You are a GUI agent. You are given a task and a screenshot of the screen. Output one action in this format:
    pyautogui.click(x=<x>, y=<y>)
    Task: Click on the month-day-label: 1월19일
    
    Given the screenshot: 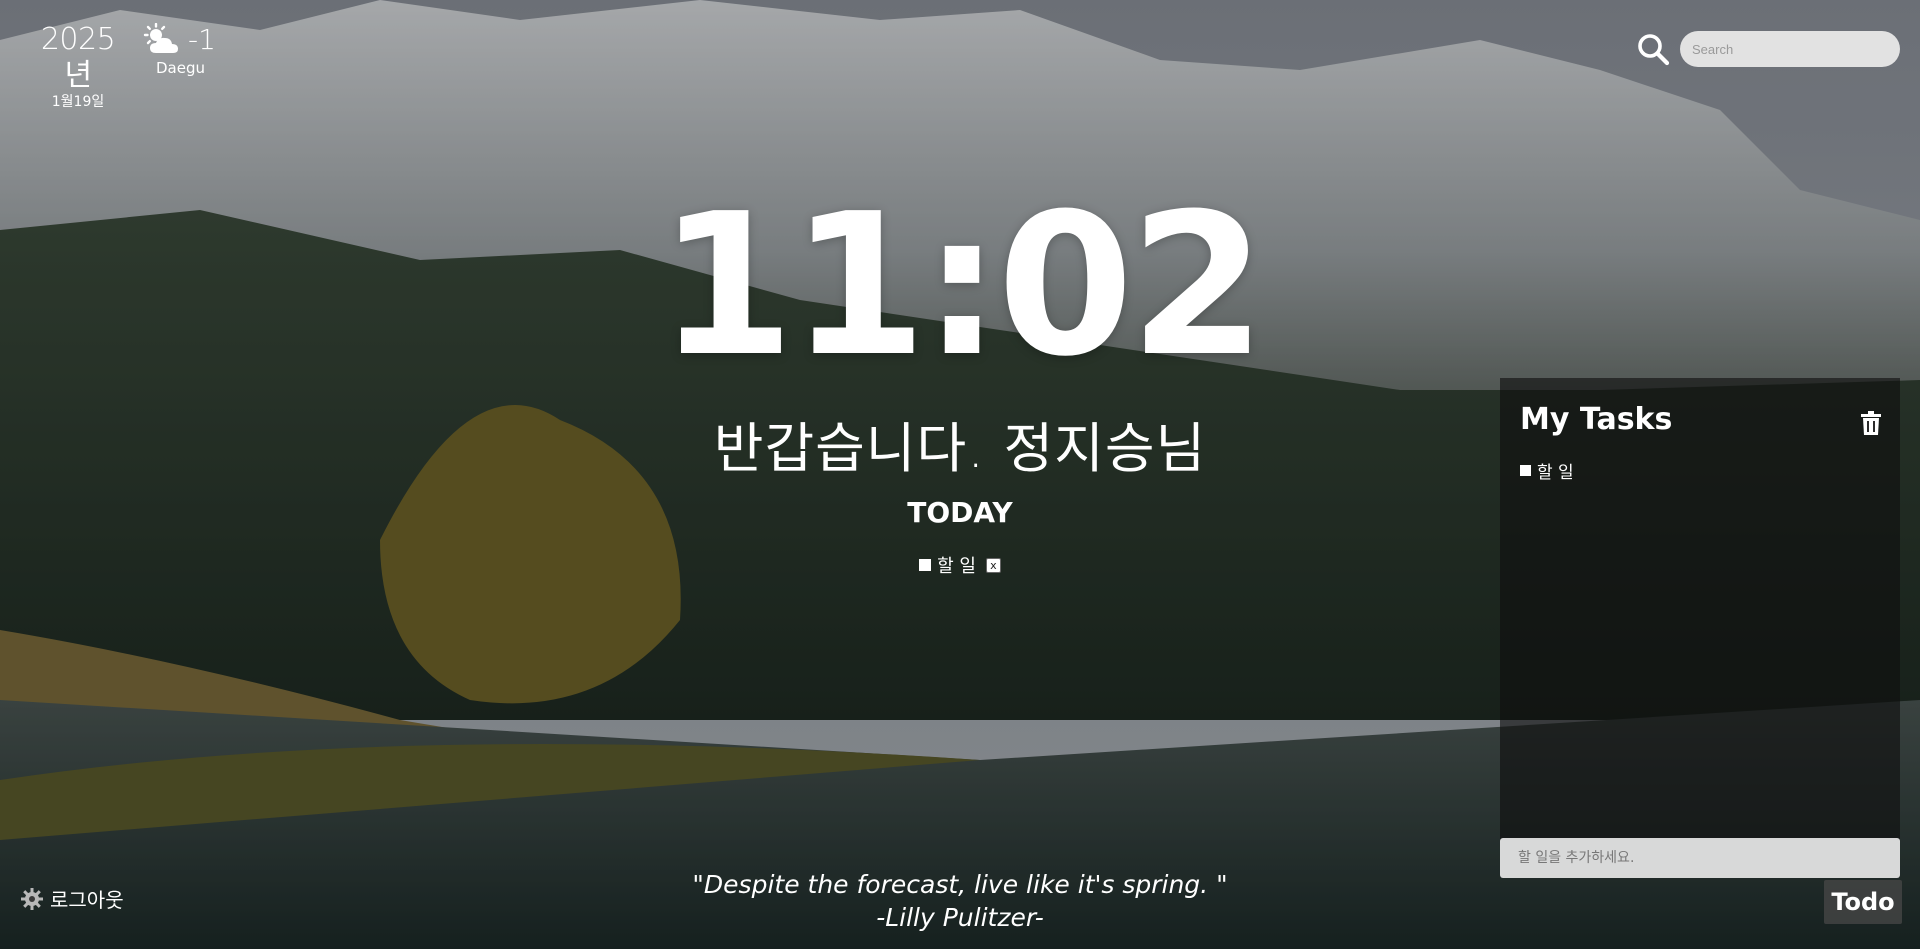 What is the action you would take?
    pyautogui.click(x=78, y=102)
    